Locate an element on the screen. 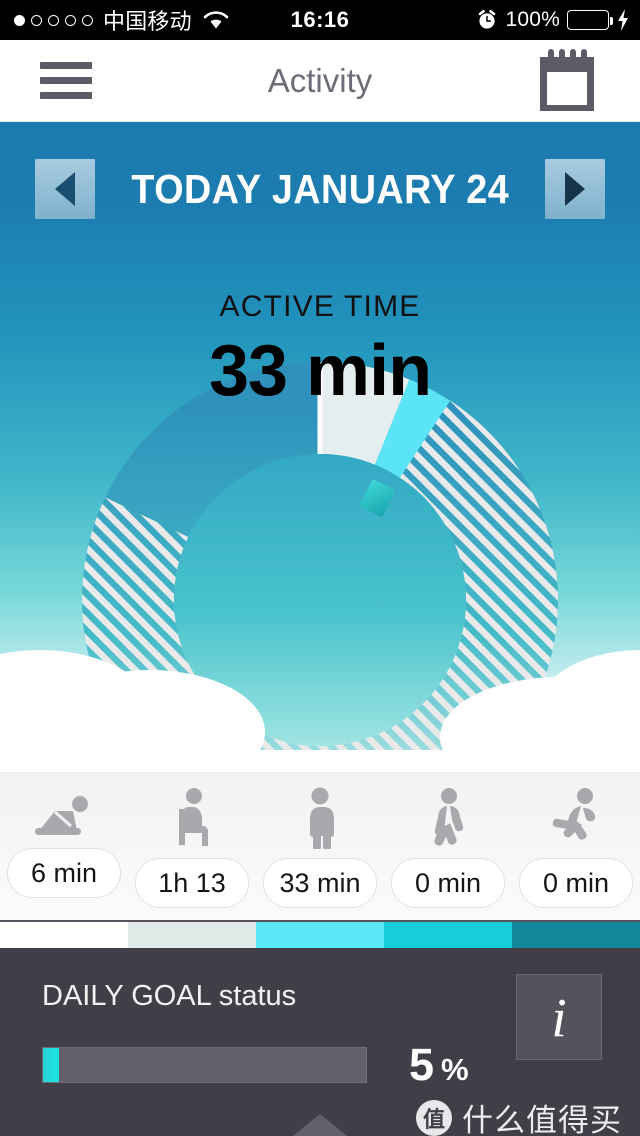 Image resolution: width=640 pixels, height=1136 pixels. activity-item-walking: 0 min is located at coordinates (448, 847).